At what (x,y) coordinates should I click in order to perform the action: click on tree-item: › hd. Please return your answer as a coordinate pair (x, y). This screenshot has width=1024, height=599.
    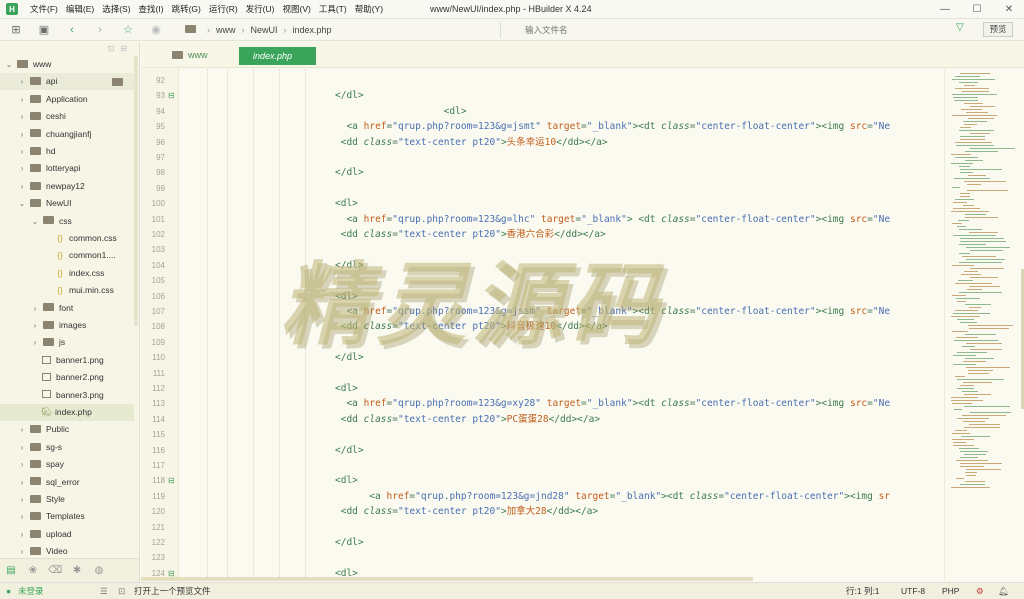
    Looking at the image, I should click on (67, 151).